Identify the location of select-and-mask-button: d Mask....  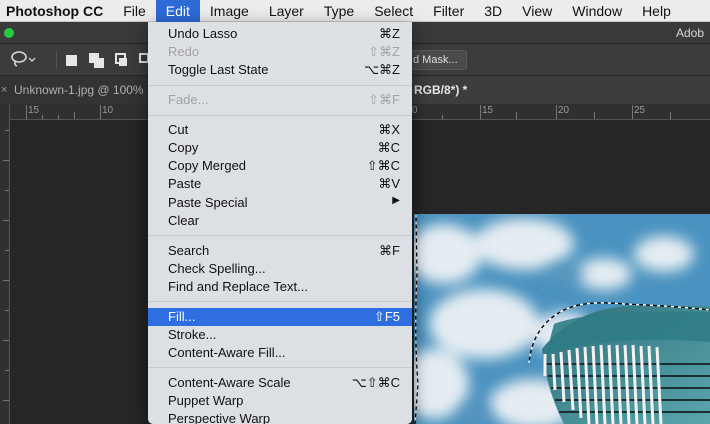
(435, 60).